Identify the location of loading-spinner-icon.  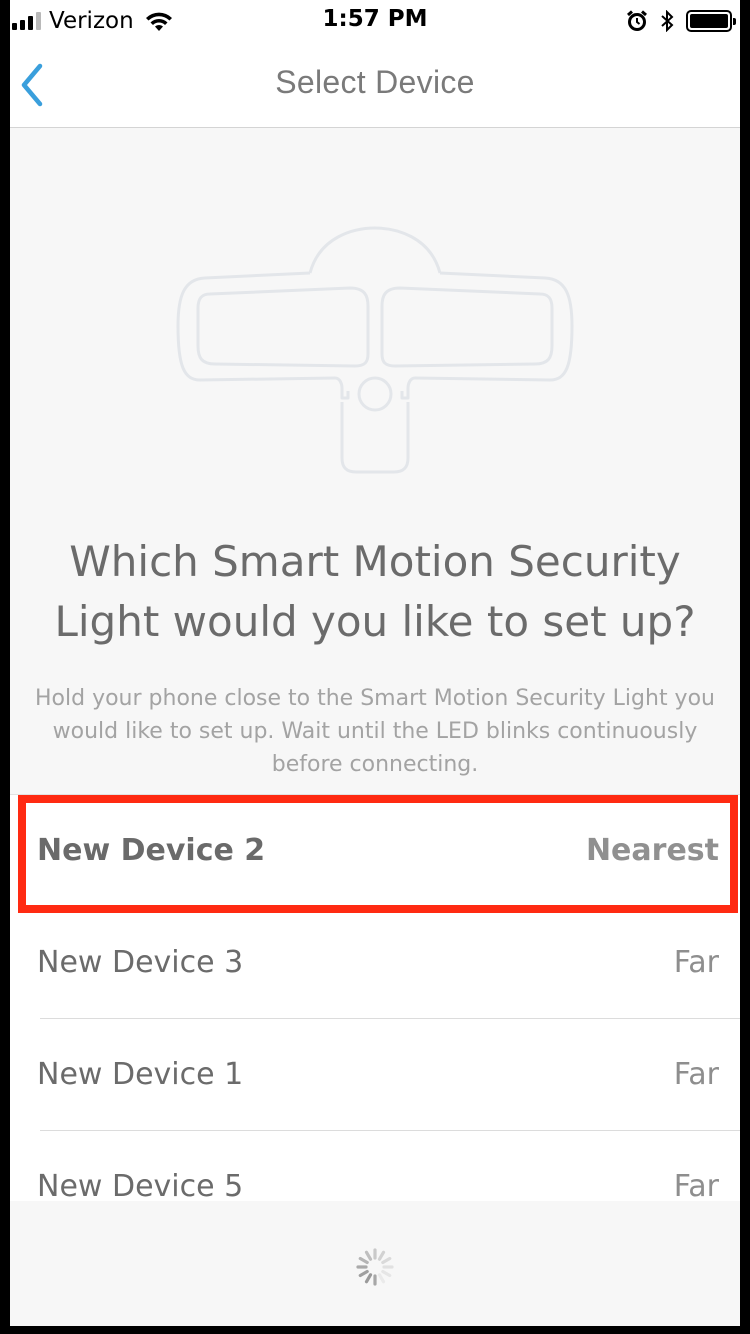
(375, 1267).